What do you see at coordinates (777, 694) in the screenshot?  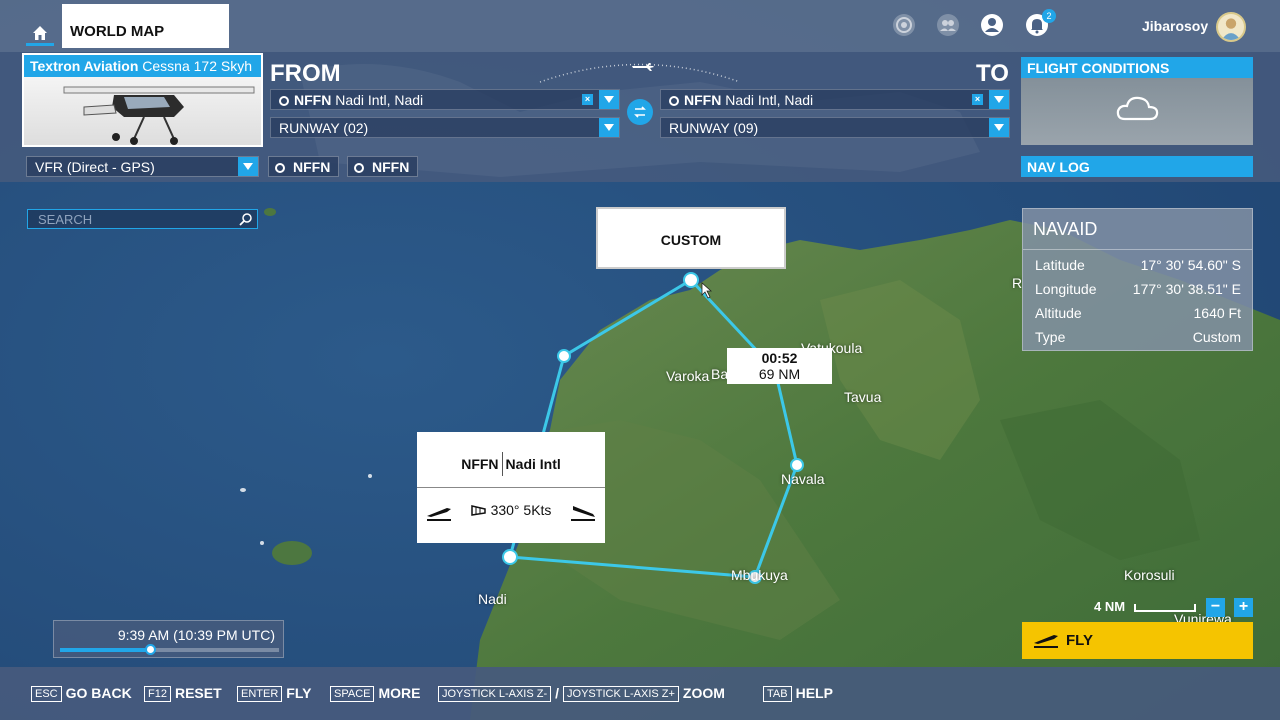 I see `hotkey-key: TAB` at bounding box center [777, 694].